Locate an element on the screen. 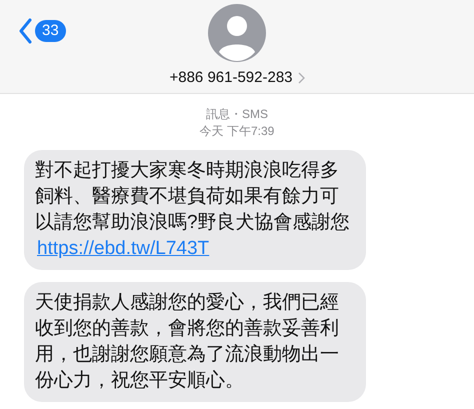  timestamp: 今天 下午7:39 is located at coordinates (237, 131).